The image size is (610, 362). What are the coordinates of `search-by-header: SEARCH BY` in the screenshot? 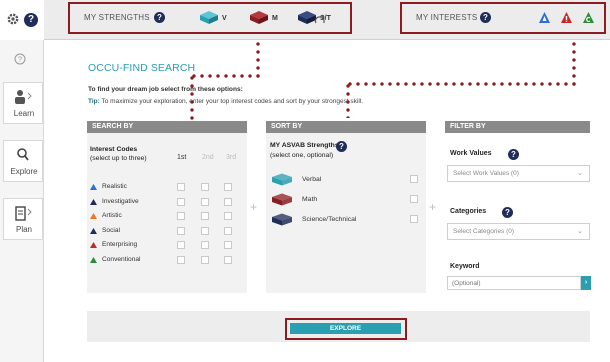 It's located at (167, 127).